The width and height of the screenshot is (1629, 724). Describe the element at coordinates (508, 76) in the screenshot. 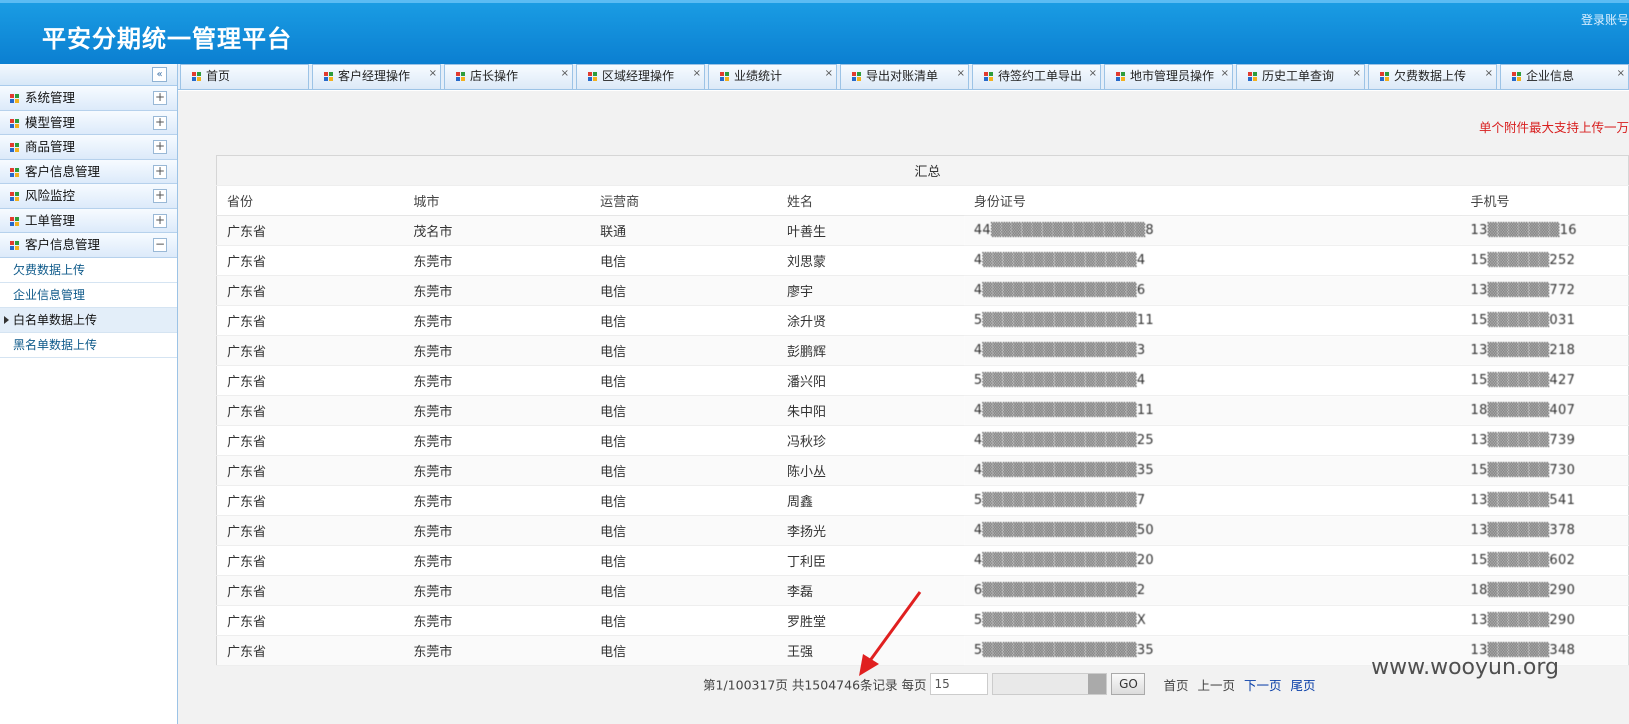

I see `tab: 店长操作 ×` at that location.